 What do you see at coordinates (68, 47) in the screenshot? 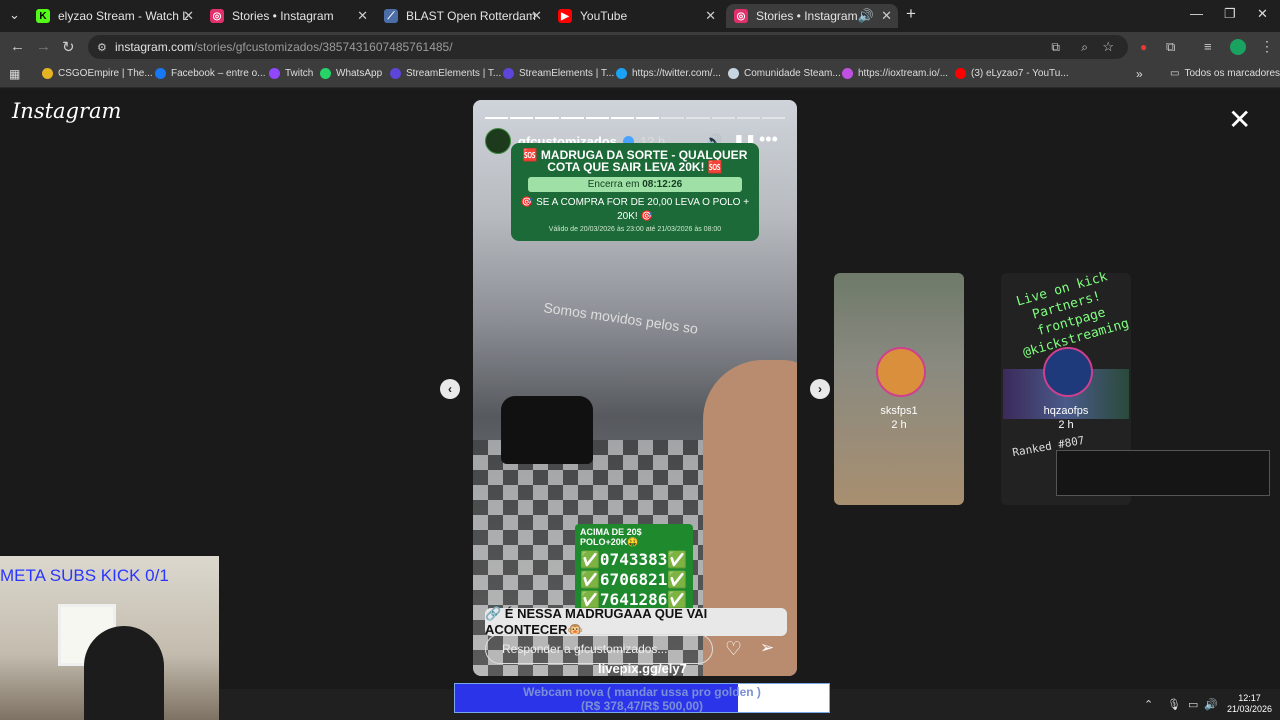
I see `reload-button: ↻` at bounding box center [68, 47].